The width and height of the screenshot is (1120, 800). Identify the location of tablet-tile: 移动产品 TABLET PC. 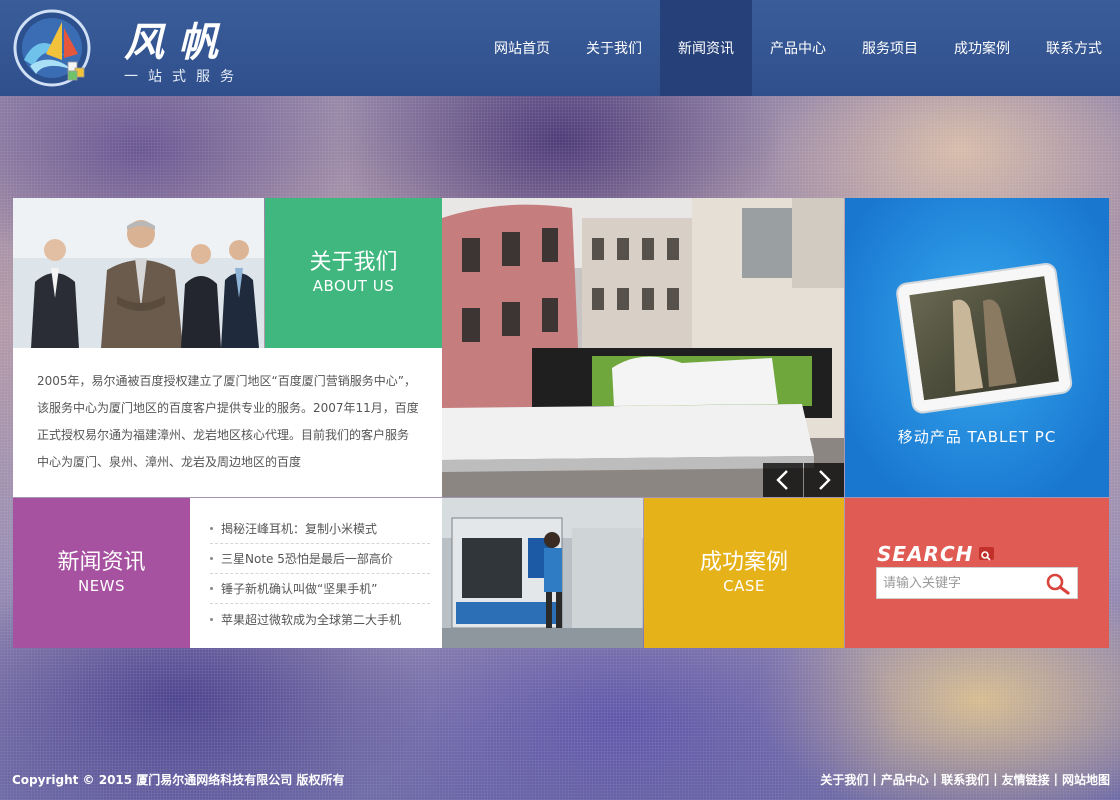
(977, 347).